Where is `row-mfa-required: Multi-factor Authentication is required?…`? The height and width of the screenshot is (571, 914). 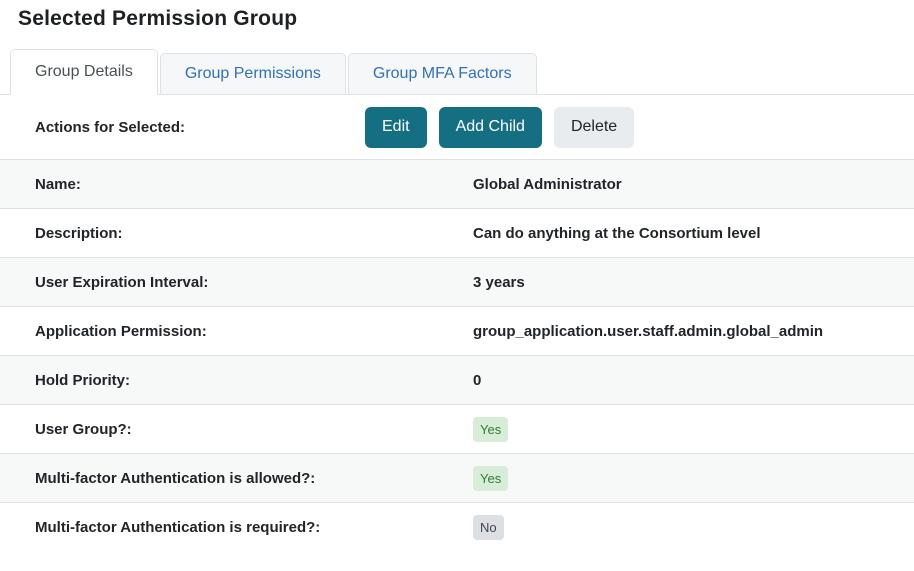
row-mfa-required: Multi-factor Authentication is required?… is located at coordinates (457, 526).